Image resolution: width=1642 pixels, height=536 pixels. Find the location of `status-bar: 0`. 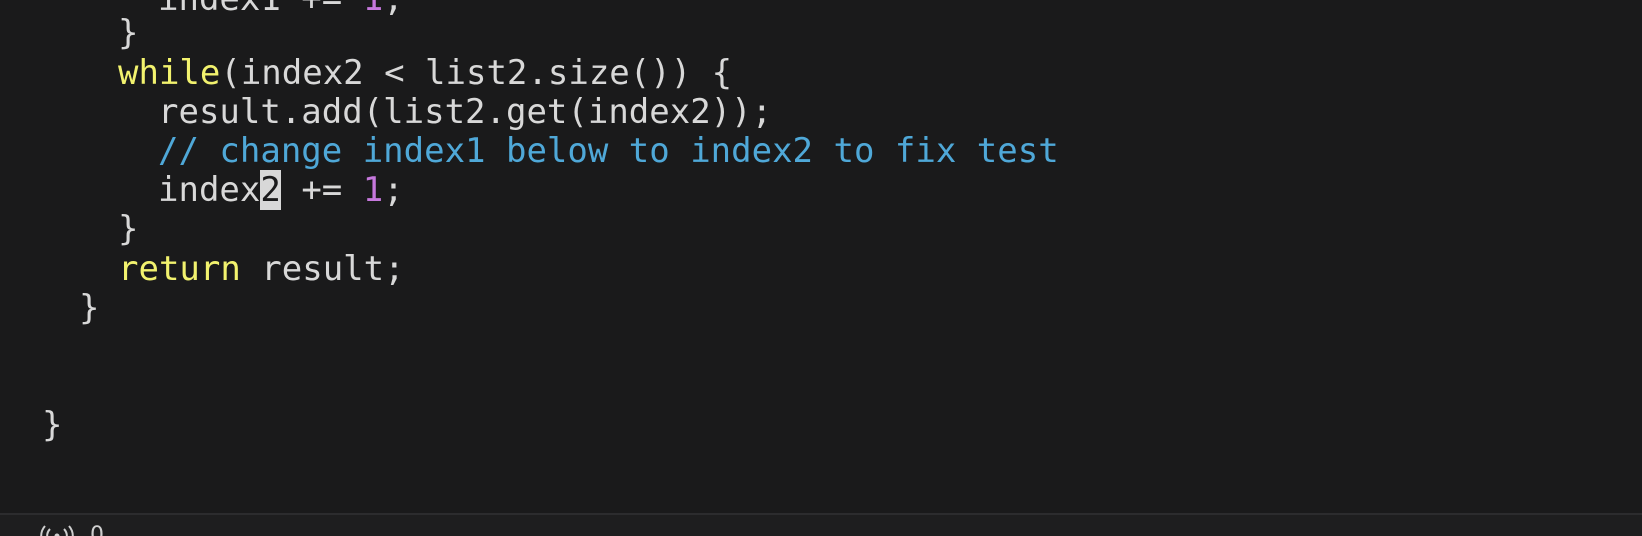

status-bar: 0 is located at coordinates (821, 525).